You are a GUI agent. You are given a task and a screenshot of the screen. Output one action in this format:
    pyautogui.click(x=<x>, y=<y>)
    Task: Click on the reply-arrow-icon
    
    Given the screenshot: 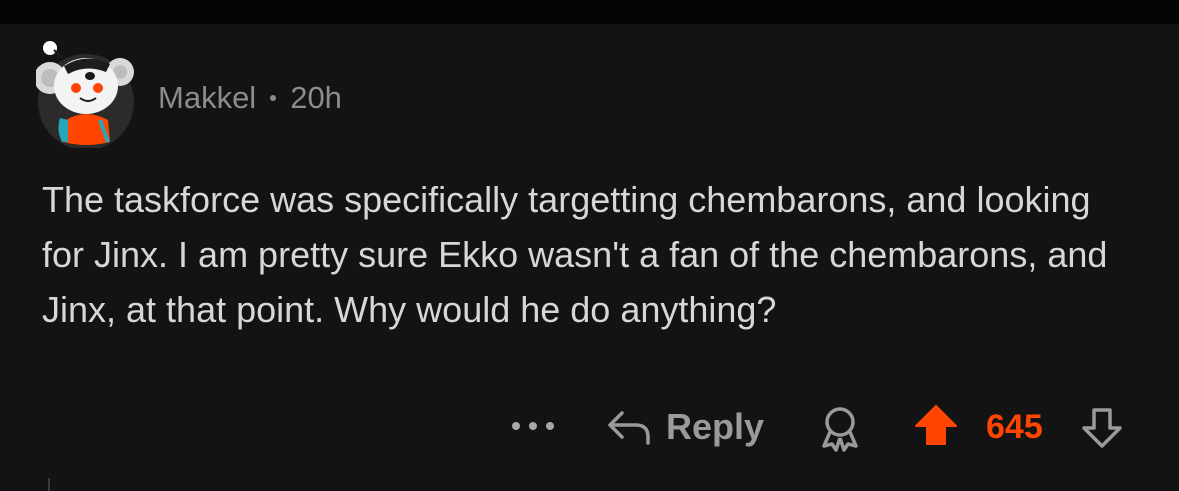 What is the action you would take?
    pyautogui.click(x=629, y=428)
    